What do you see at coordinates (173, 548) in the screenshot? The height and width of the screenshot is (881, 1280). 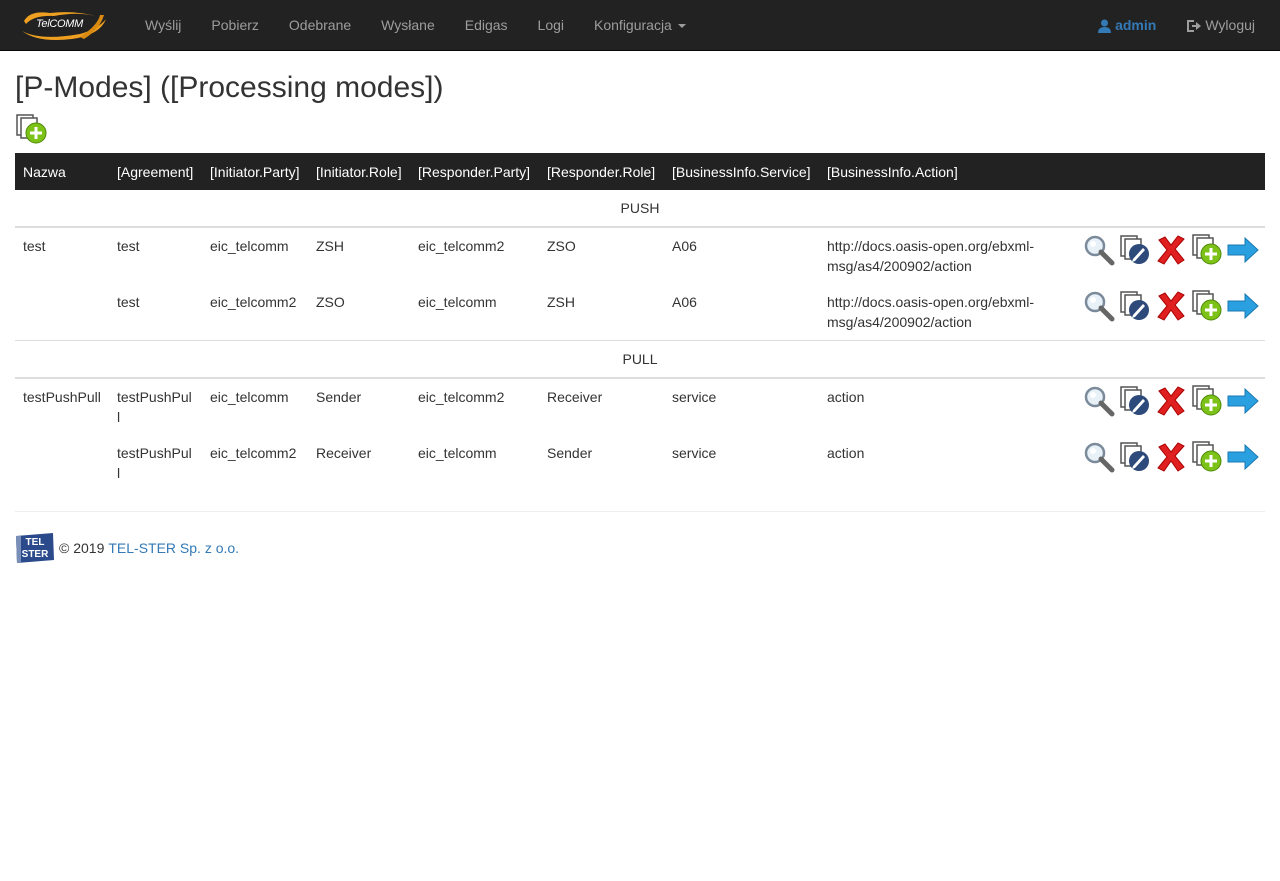 I see `company-link: TEL-STER Sp. z o.o.` at bounding box center [173, 548].